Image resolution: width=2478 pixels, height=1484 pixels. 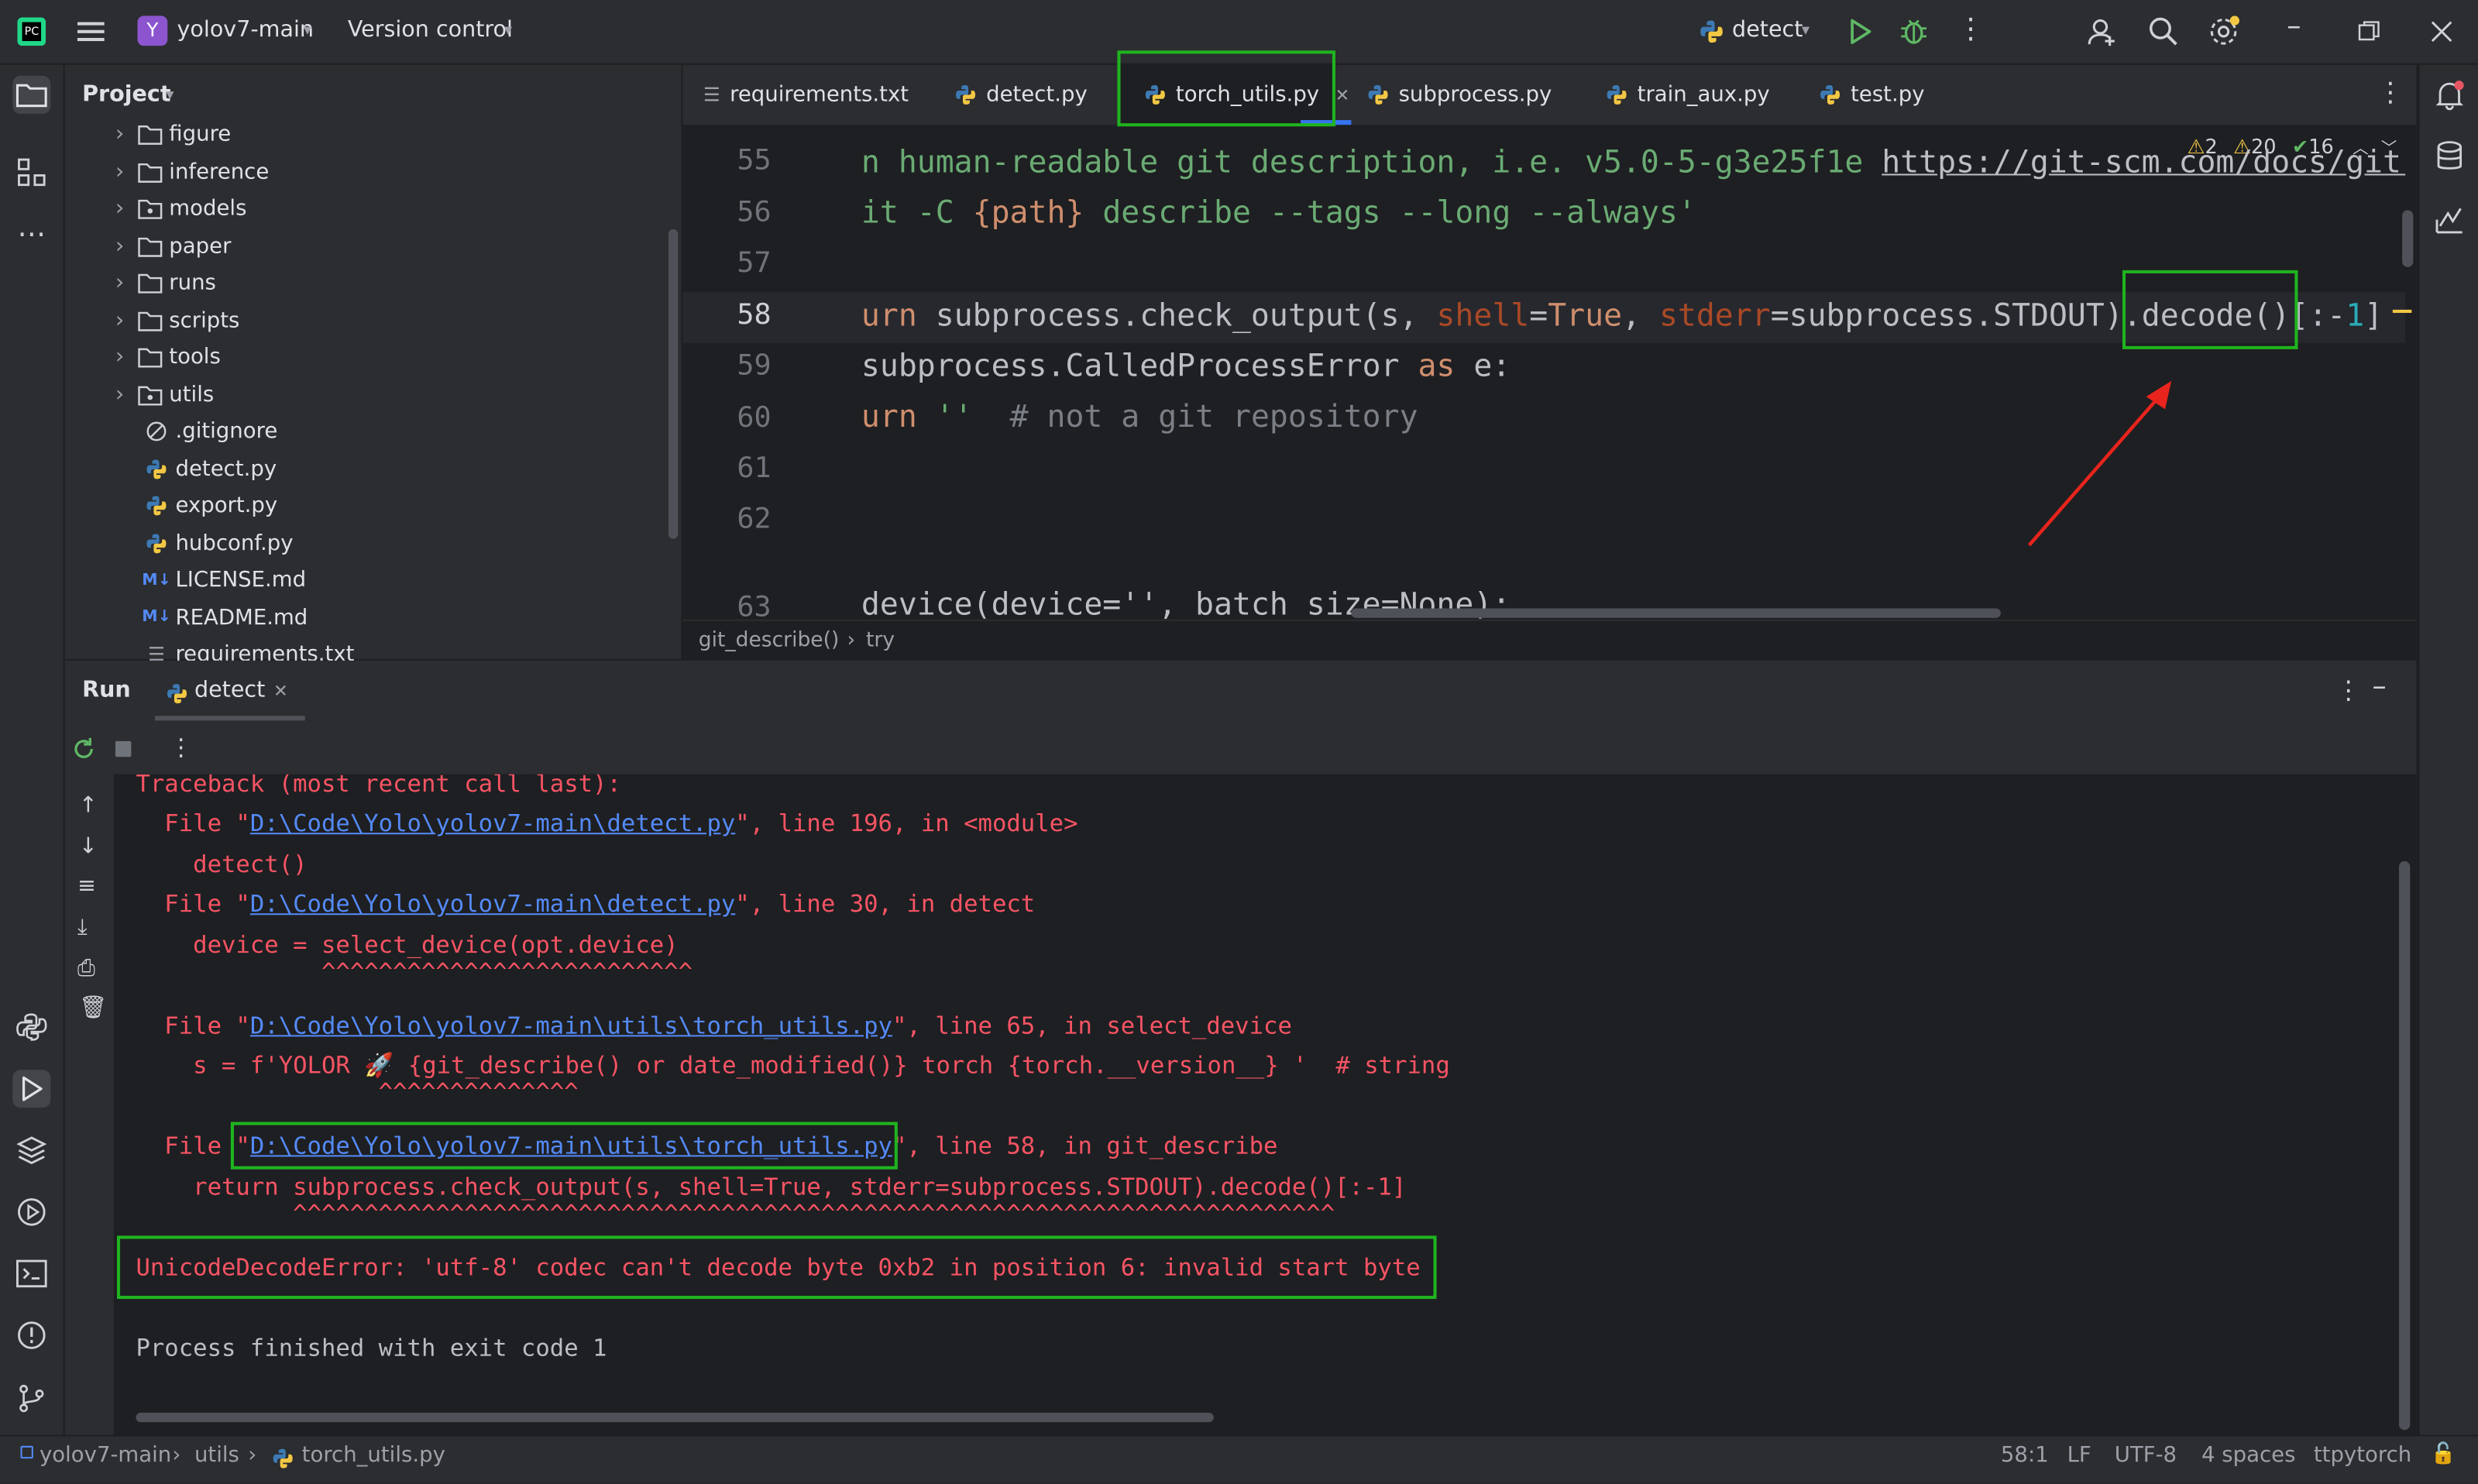 What do you see at coordinates (31, 1151) in the screenshot?
I see `layers-tool-button` at bounding box center [31, 1151].